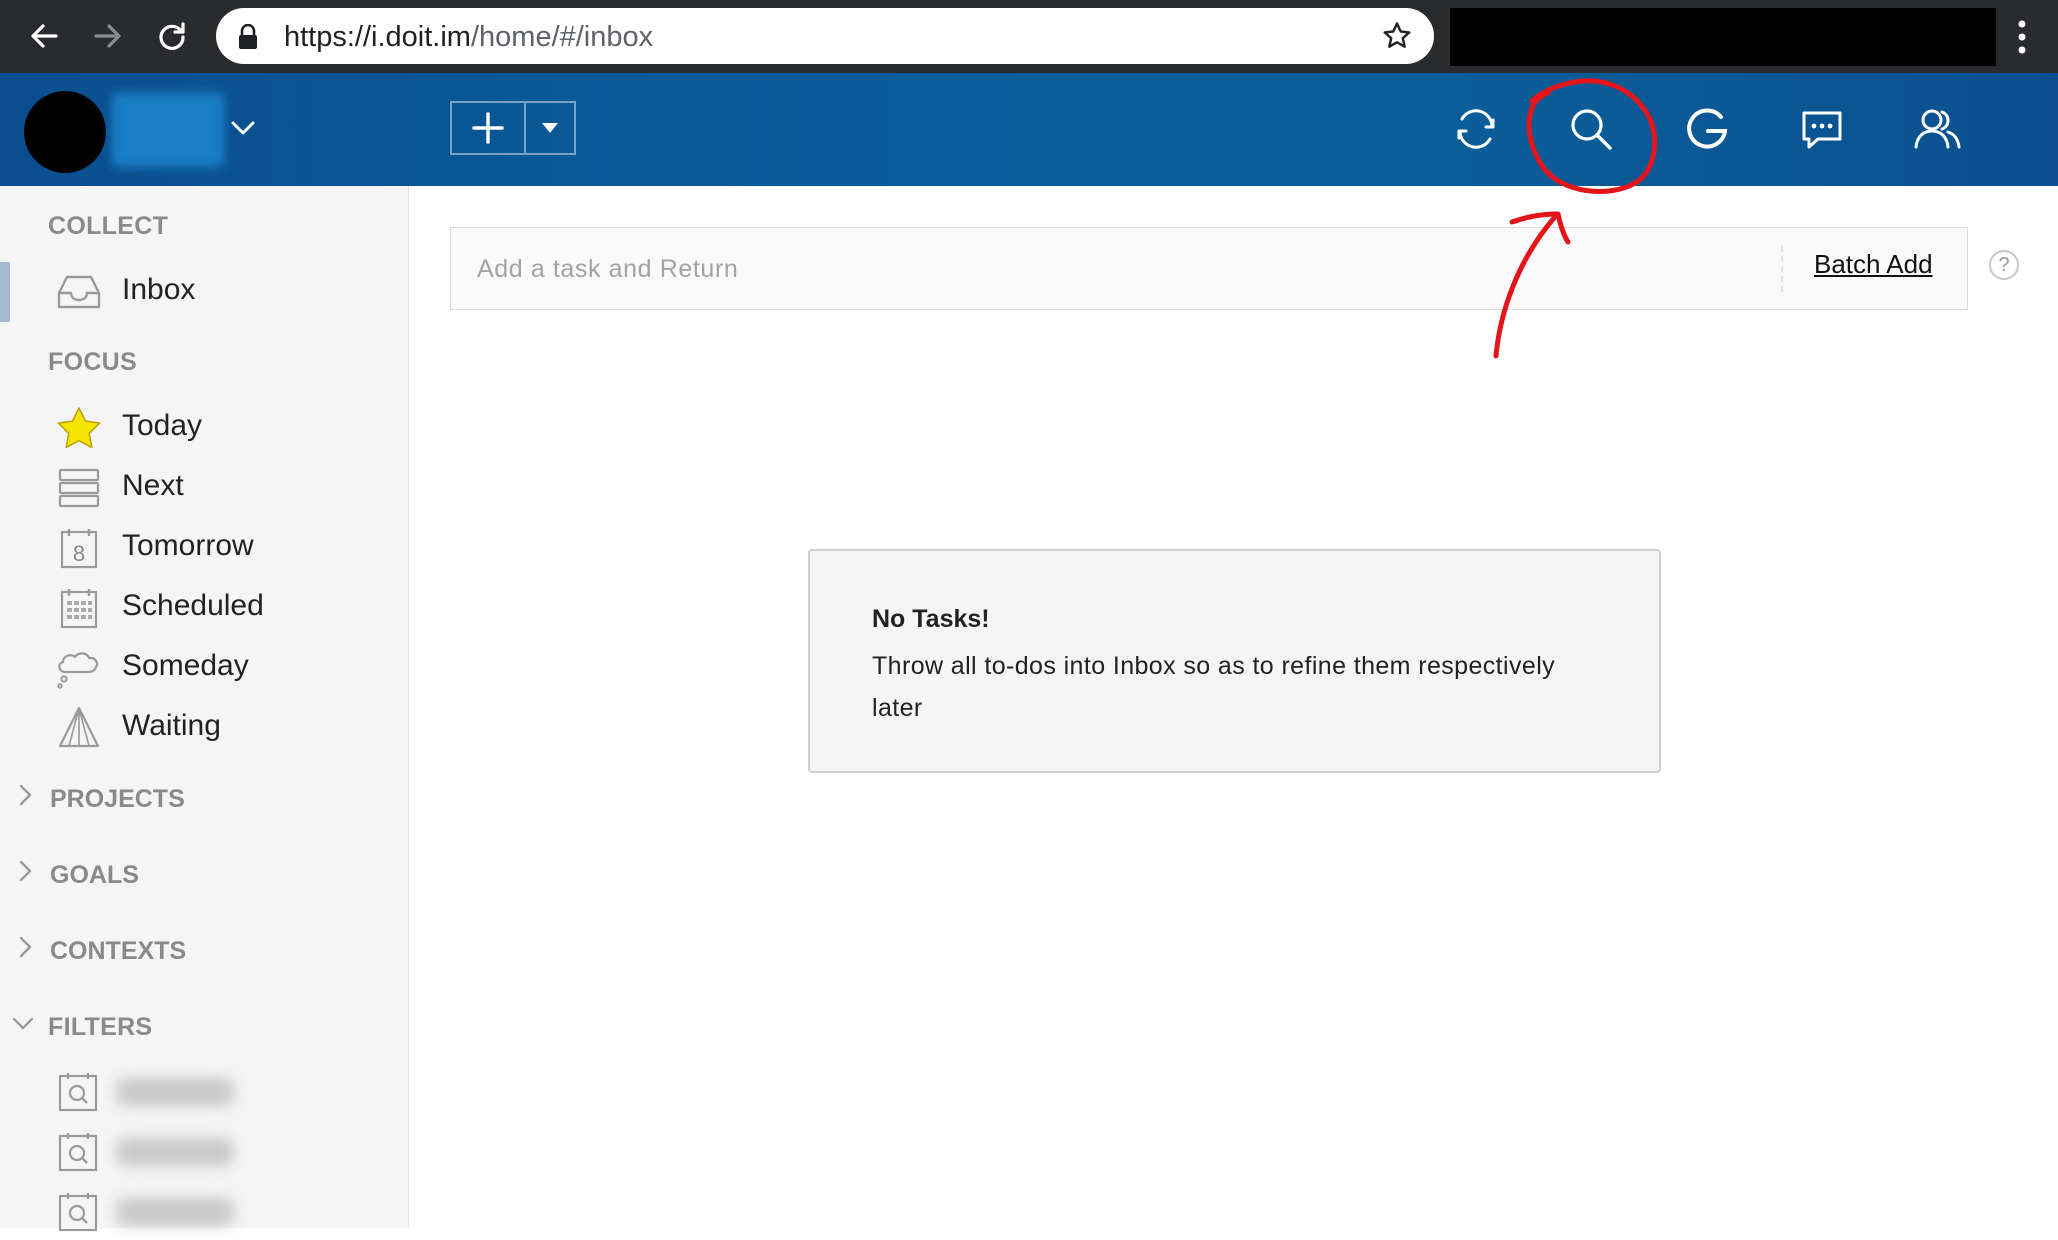 Image resolution: width=2058 pixels, height=1240 pixels. What do you see at coordinates (1723, 37) in the screenshot?
I see `extensions-area` at bounding box center [1723, 37].